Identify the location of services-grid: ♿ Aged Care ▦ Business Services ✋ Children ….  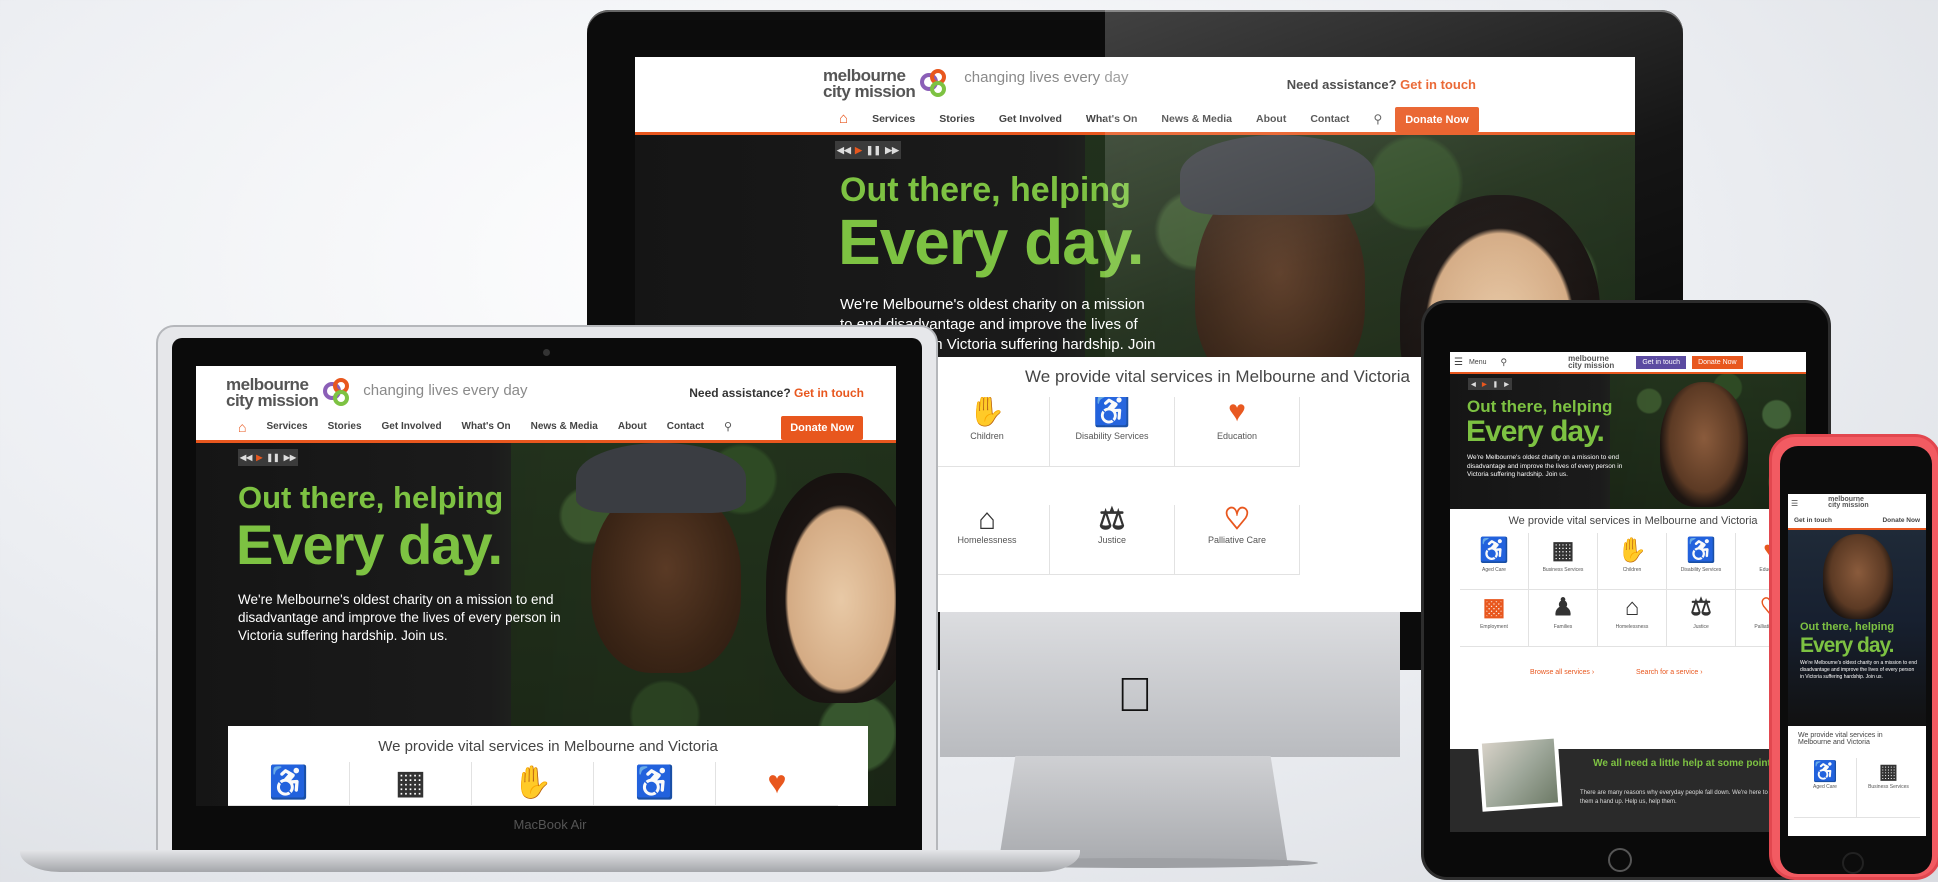
(1633, 593).